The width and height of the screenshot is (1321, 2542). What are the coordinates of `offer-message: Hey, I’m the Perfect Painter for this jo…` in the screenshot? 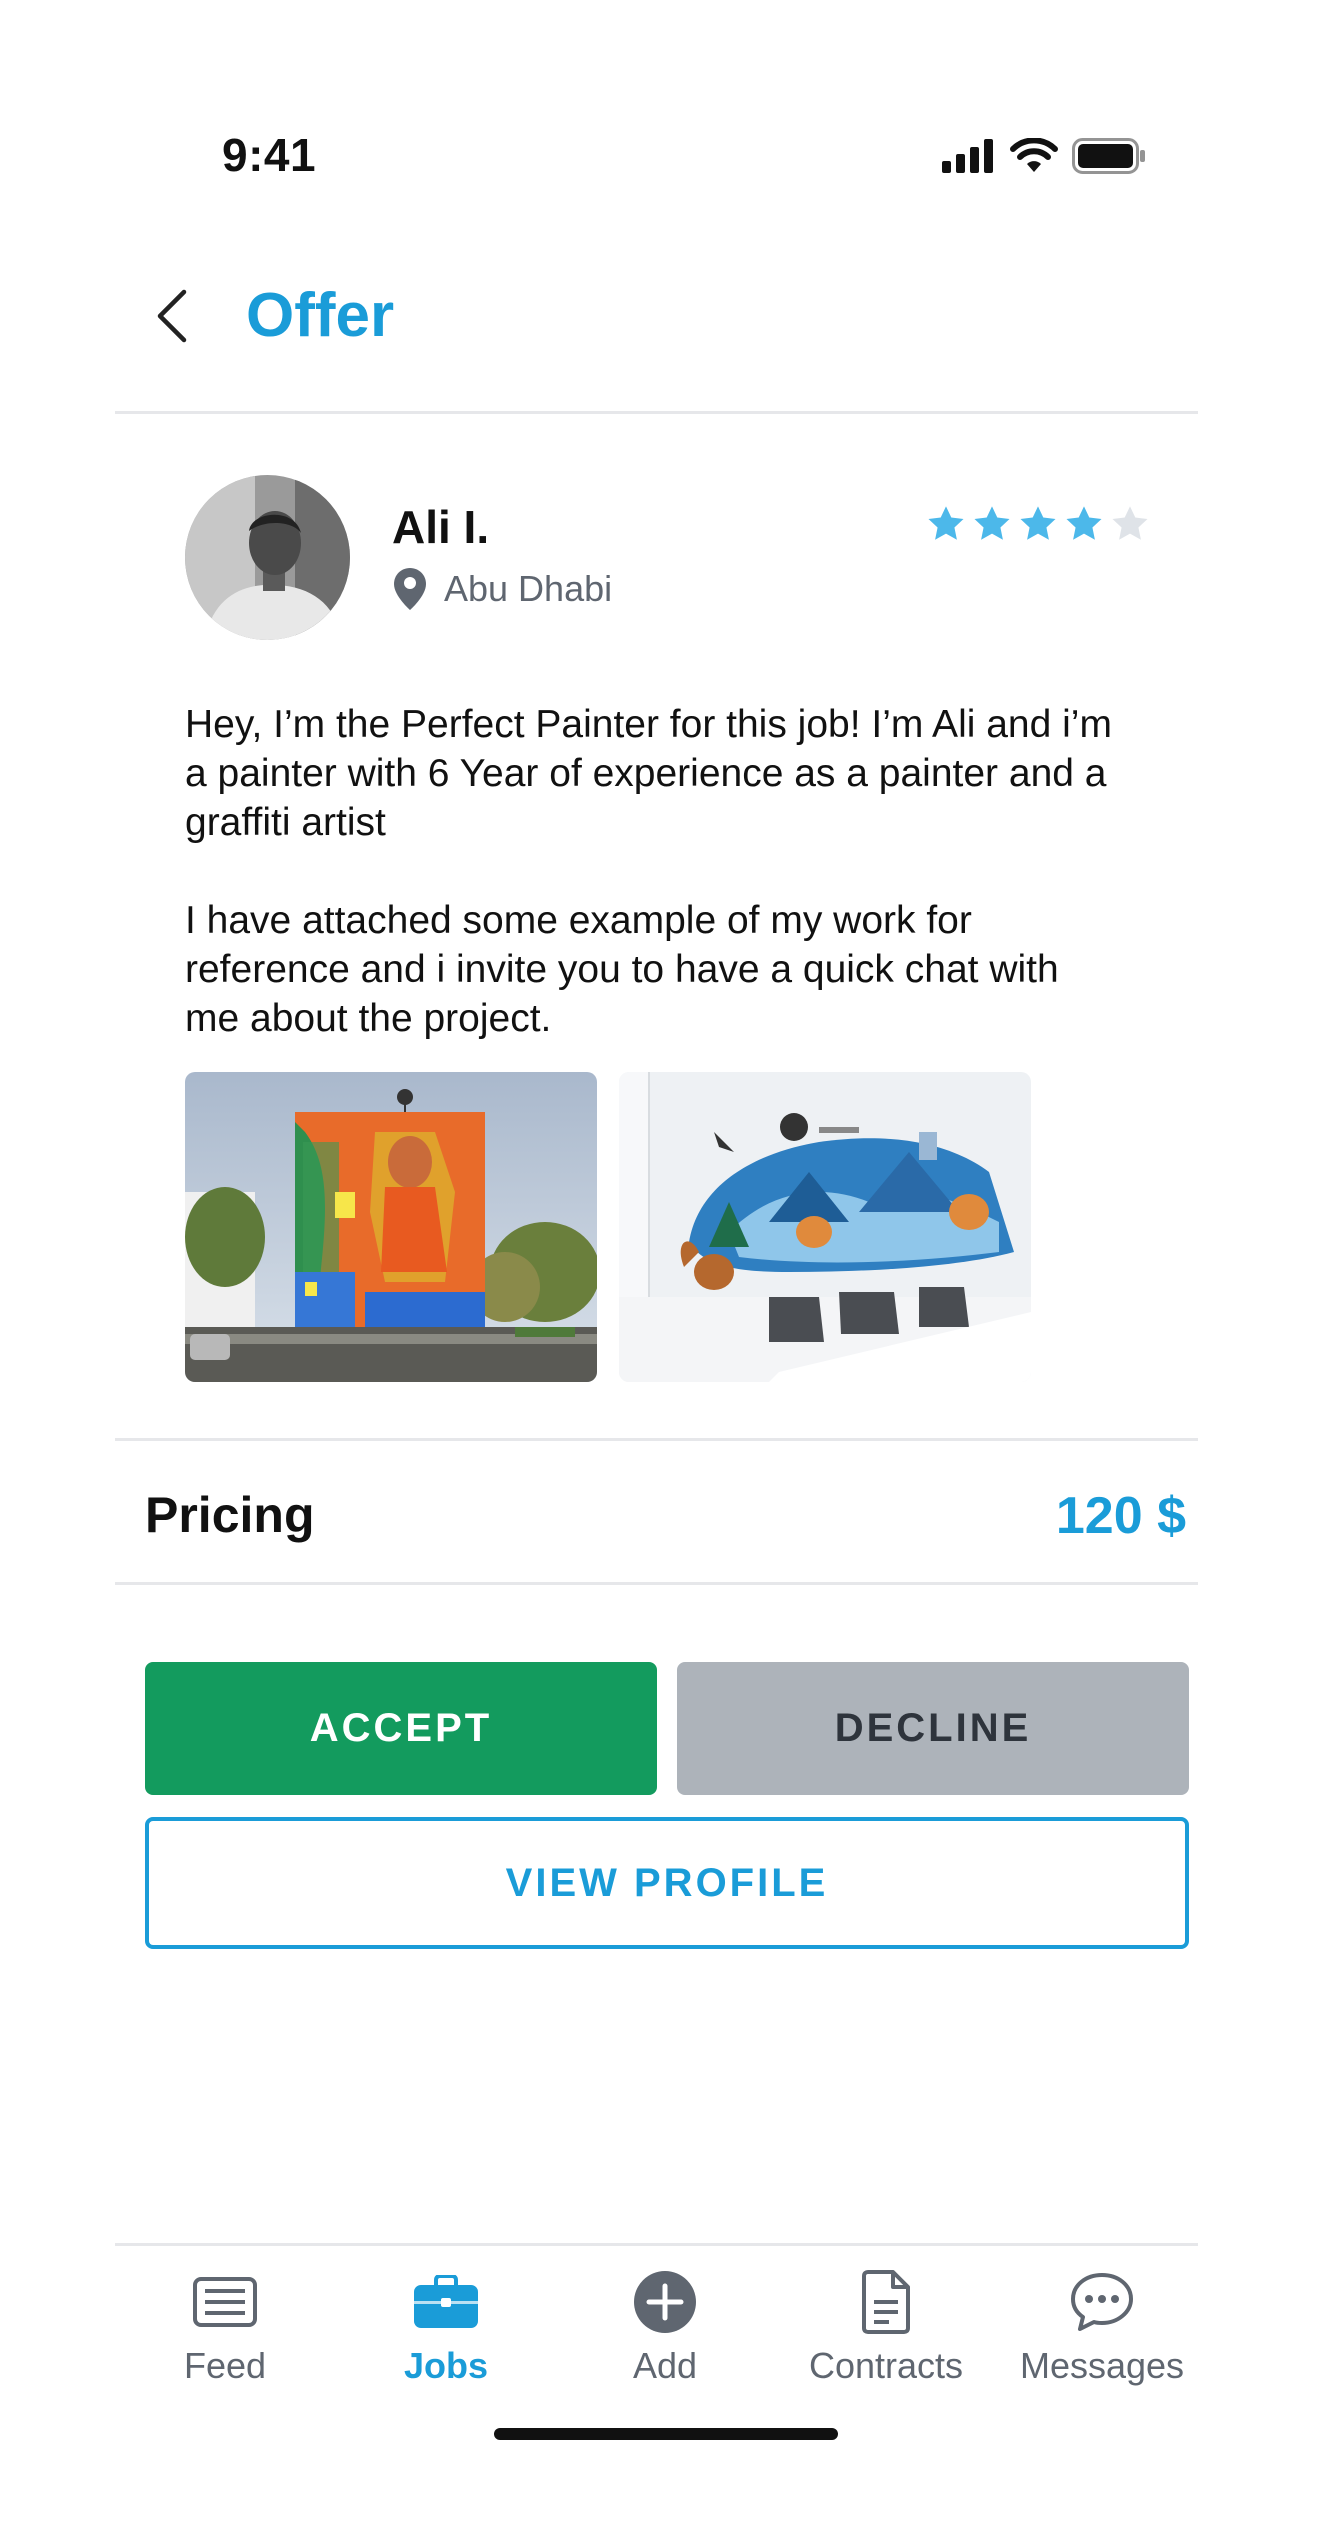 It's located at (650, 896).